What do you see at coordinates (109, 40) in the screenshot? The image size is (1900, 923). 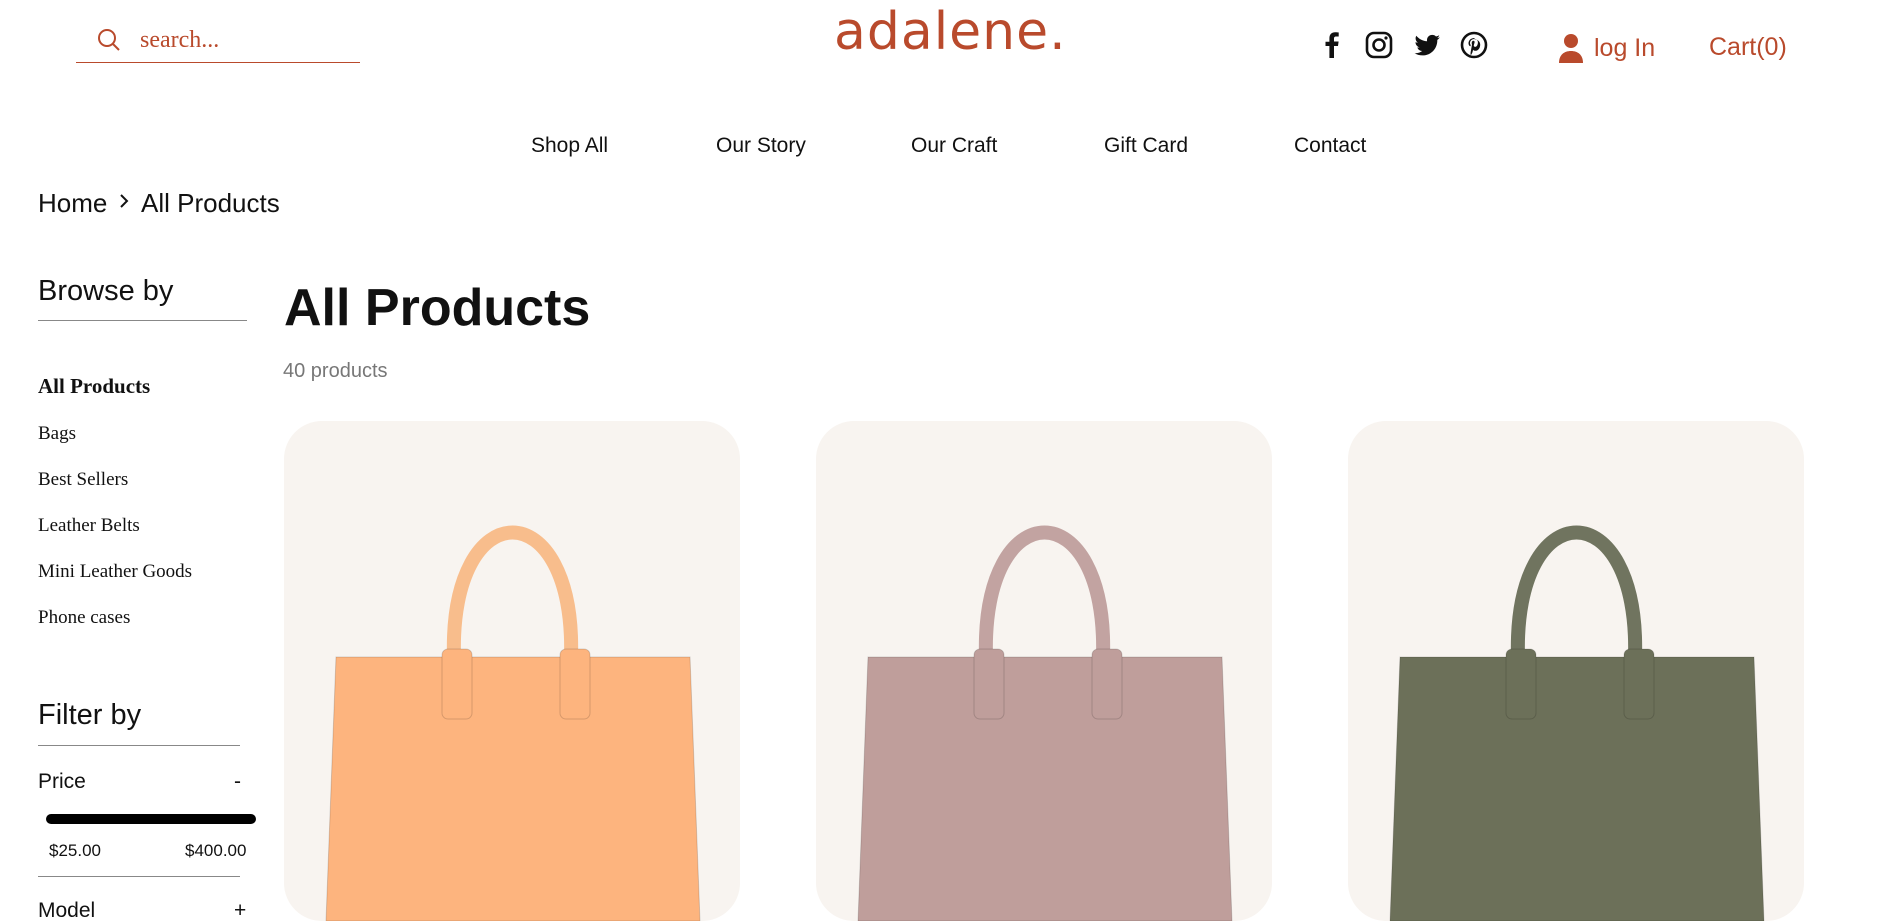 I see `search-icon` at bounding box center [109, 40].